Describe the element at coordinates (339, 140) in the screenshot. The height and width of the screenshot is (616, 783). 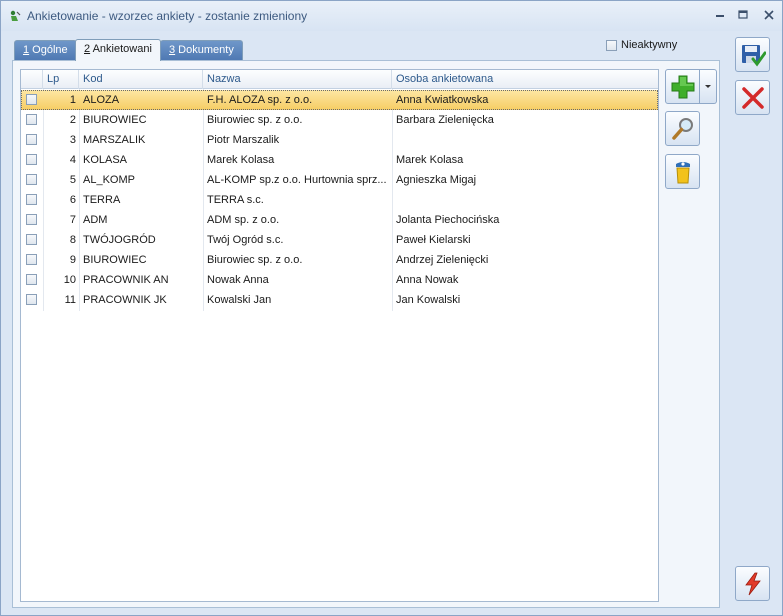
I see `table-row: 3 MARSZALIK Piotr Marszalik` at that location.